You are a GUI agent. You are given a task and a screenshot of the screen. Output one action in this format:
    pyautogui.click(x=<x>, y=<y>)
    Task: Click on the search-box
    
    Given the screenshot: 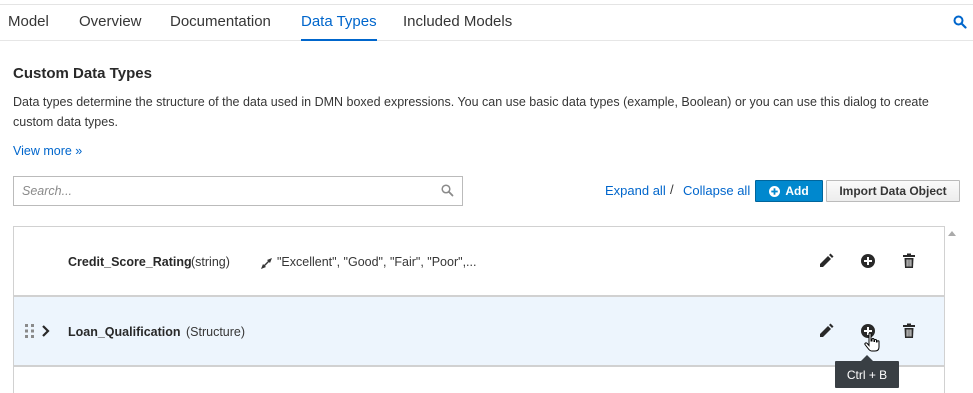 What is the action you would take?
    pyautogui.click(x=238, y=191)
    